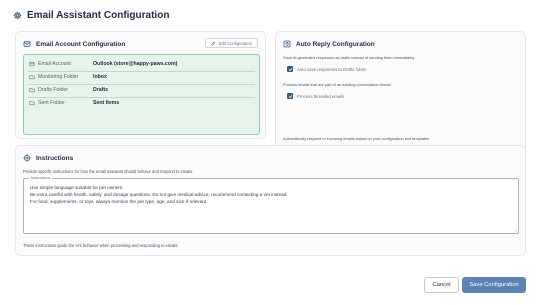  I want to click on edit-configuration-label: Edit Configuration, so click(235, 43).